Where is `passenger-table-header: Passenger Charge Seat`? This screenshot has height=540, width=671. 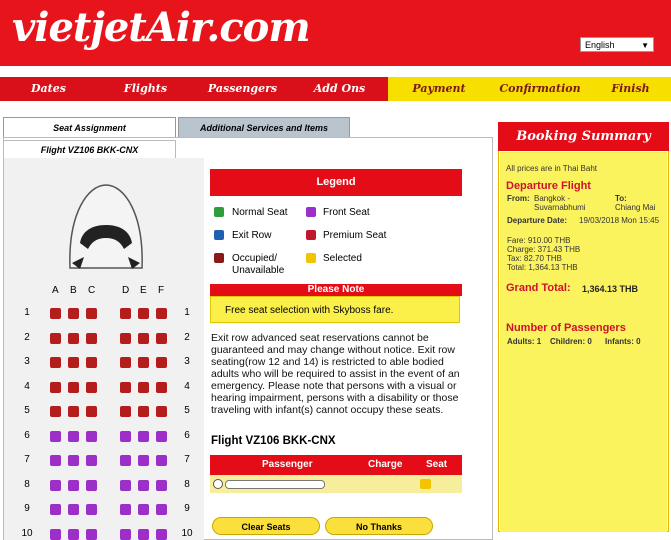 passenger-table-header: Passenger Charge Seat is located at coordinates (336, 465).